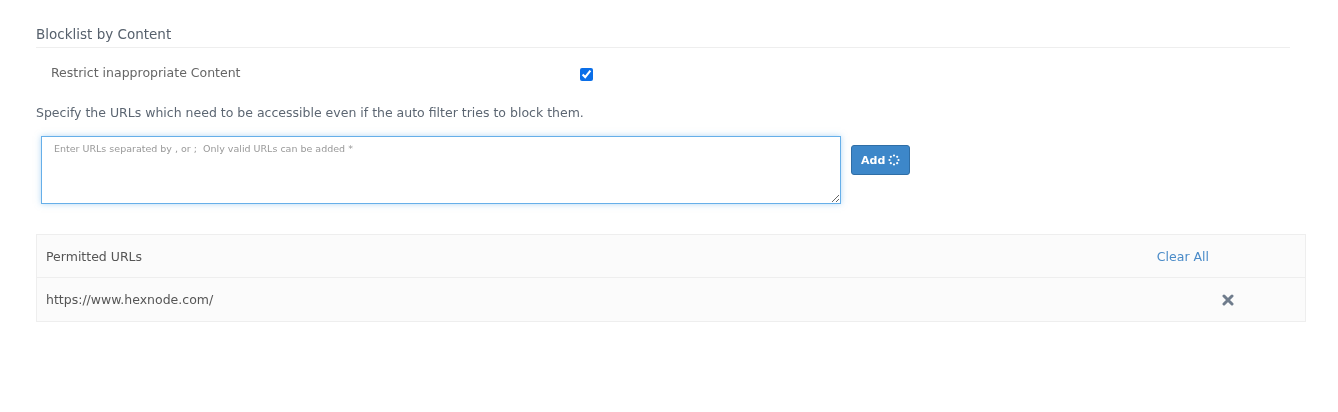 This screenshot has width=1338, height=412. I want to click on clear-all-link: Clear All, so click(1182, 256).